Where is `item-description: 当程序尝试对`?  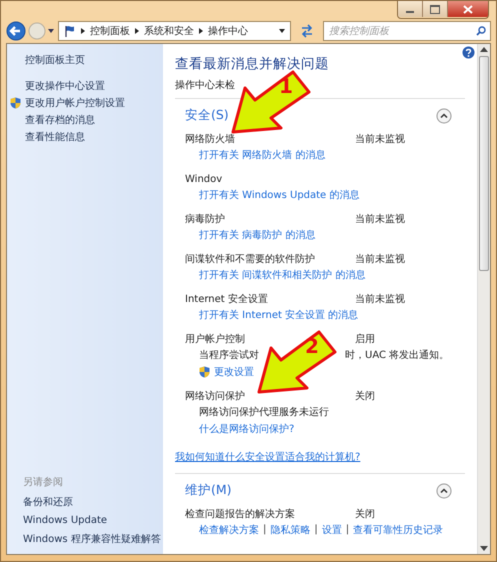 item-description: 当程序尝试对 is located at coordinates (229, 355).